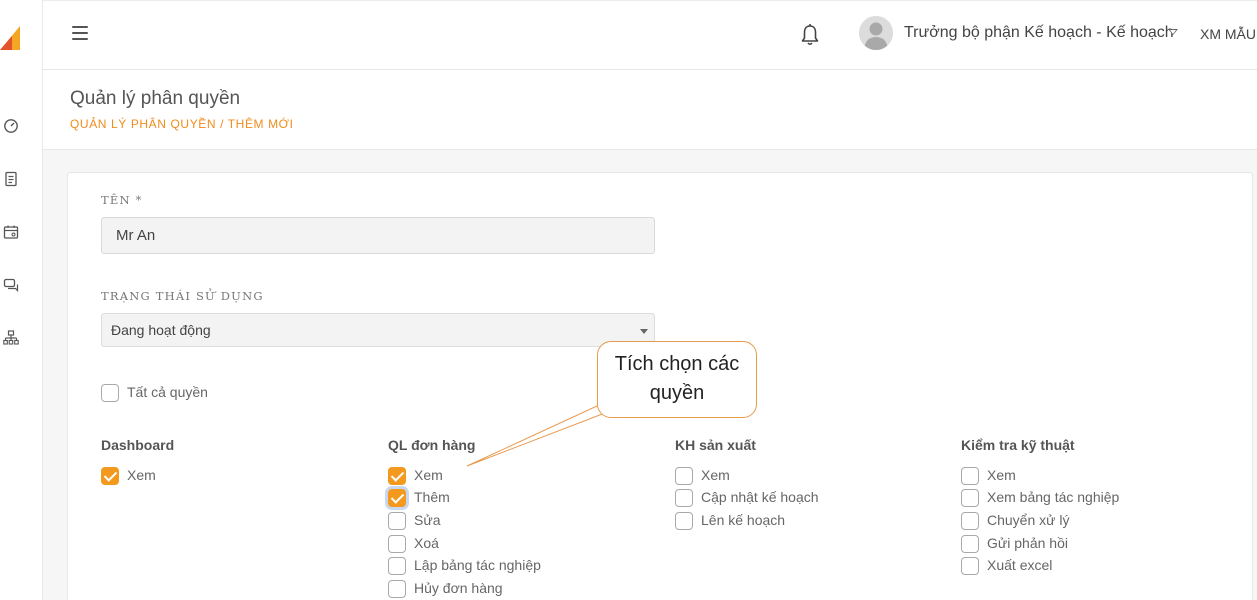 The image size is (1257, 600). I want to click on all-permissions-checkbox, so click(110, 393).